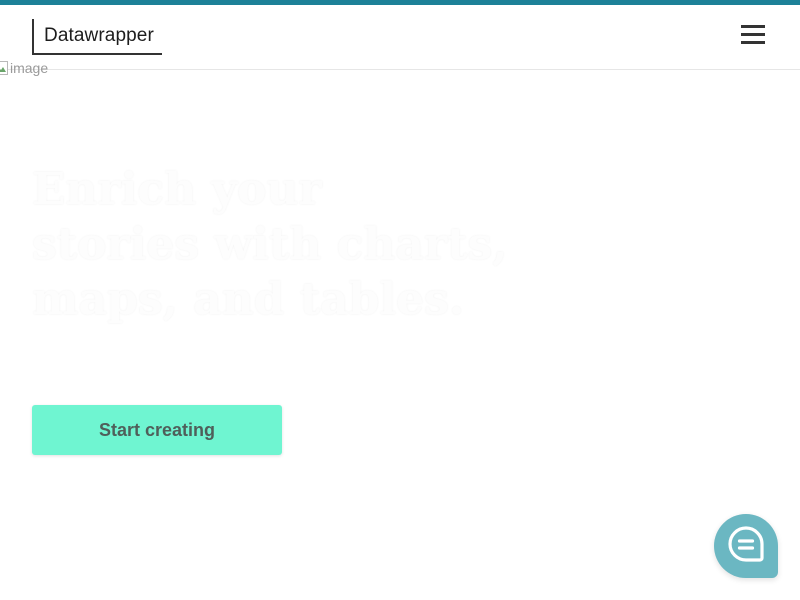 This screenshot has height=600, width=800. I want to click on menu-bar-middle, so click(753, 34).